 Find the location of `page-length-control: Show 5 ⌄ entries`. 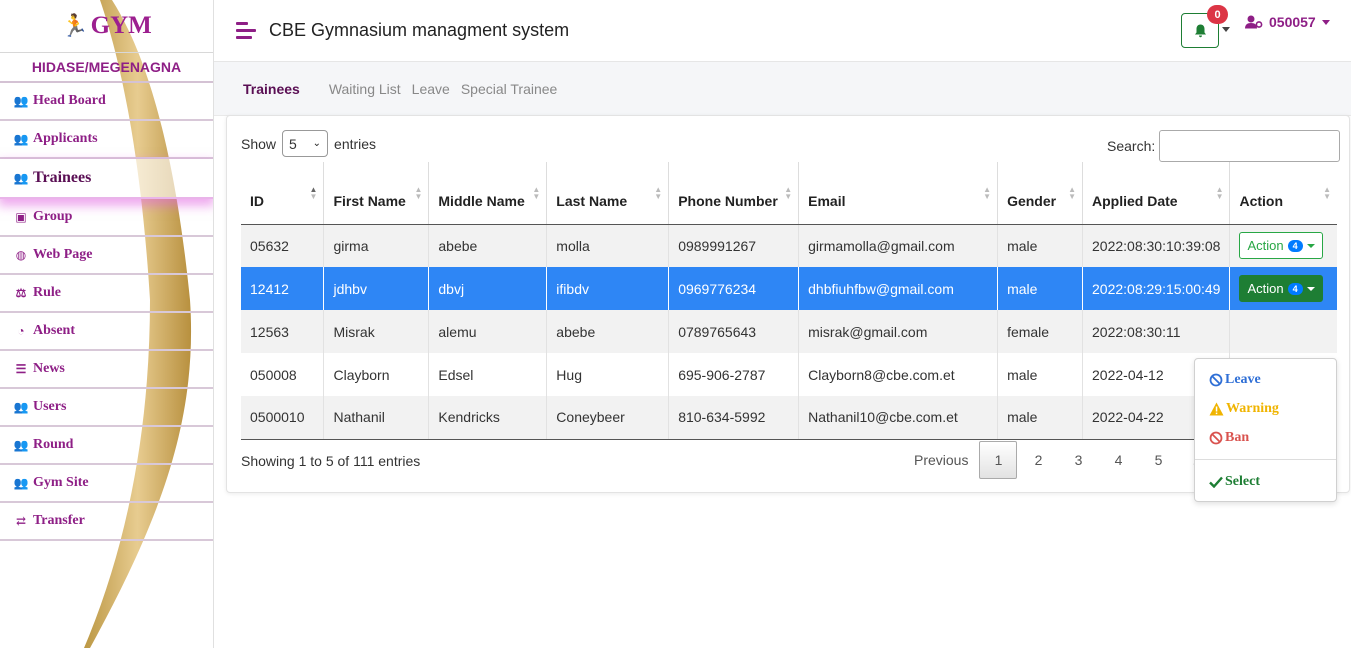

page-length-control: Show 5 ⌄ entries is located at coordinates (308, 143).